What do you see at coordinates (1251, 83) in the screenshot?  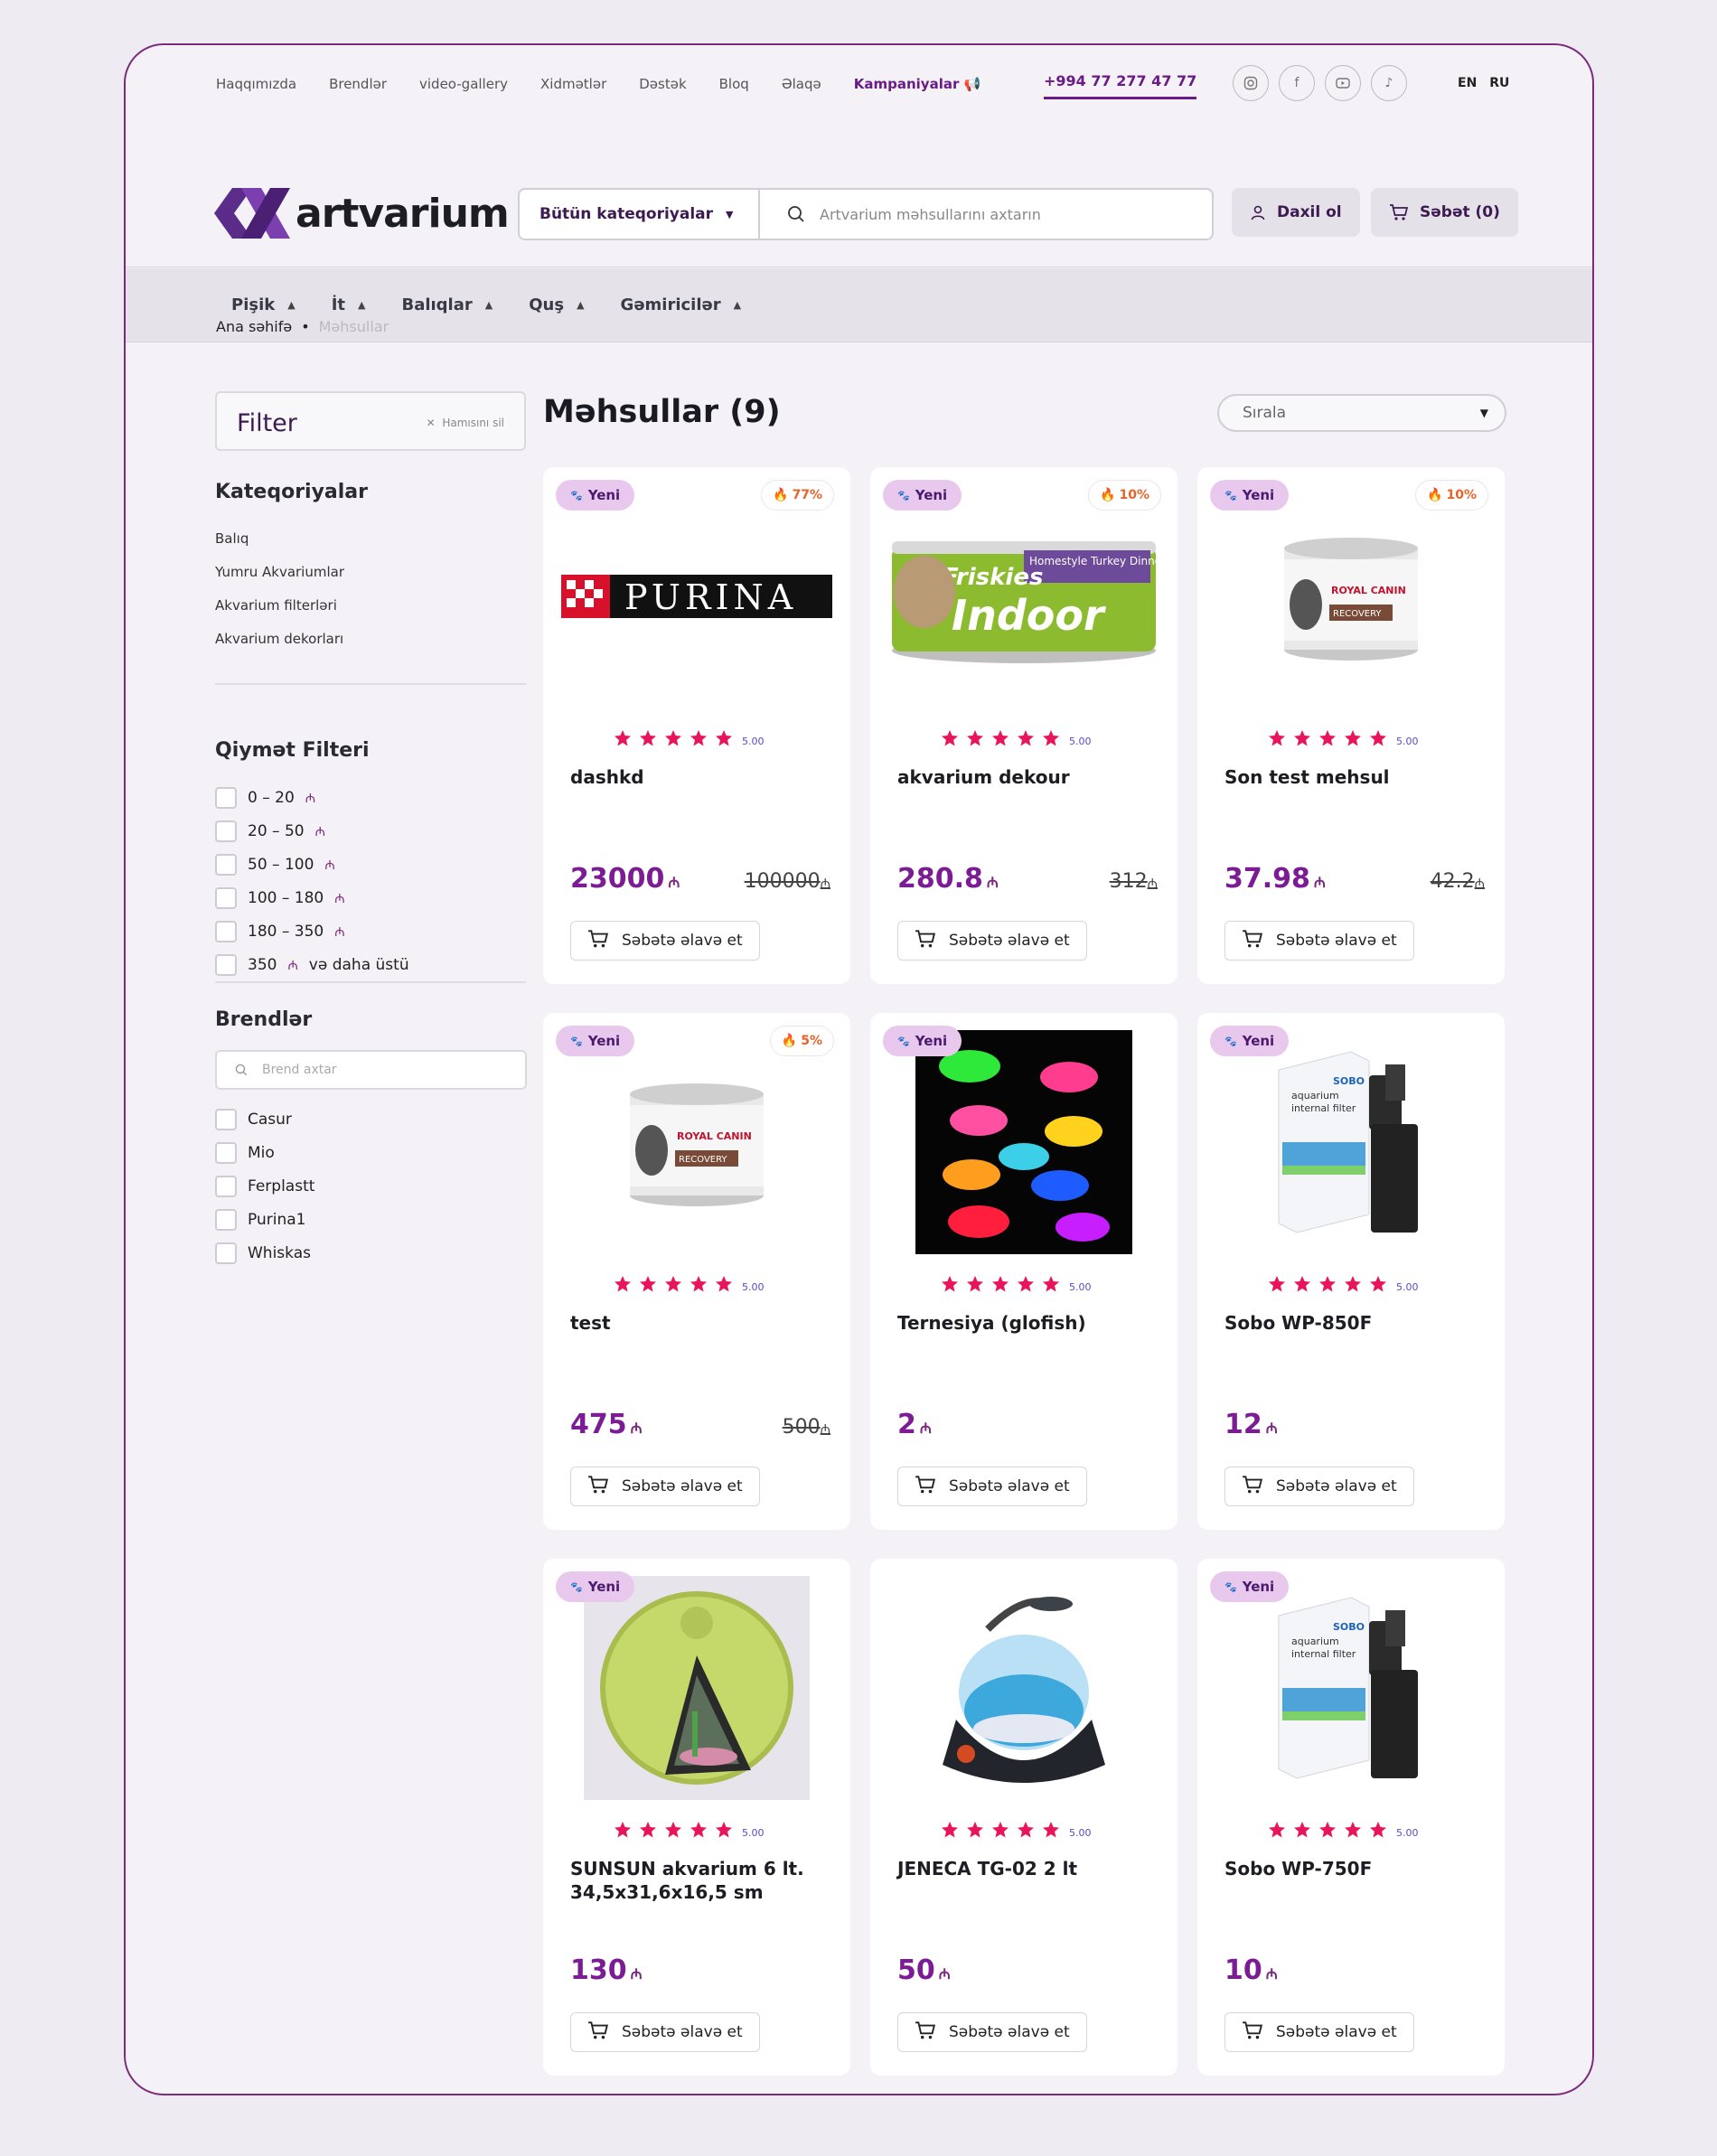 I see `instagram-icon` at bounding box center [1251, 83].